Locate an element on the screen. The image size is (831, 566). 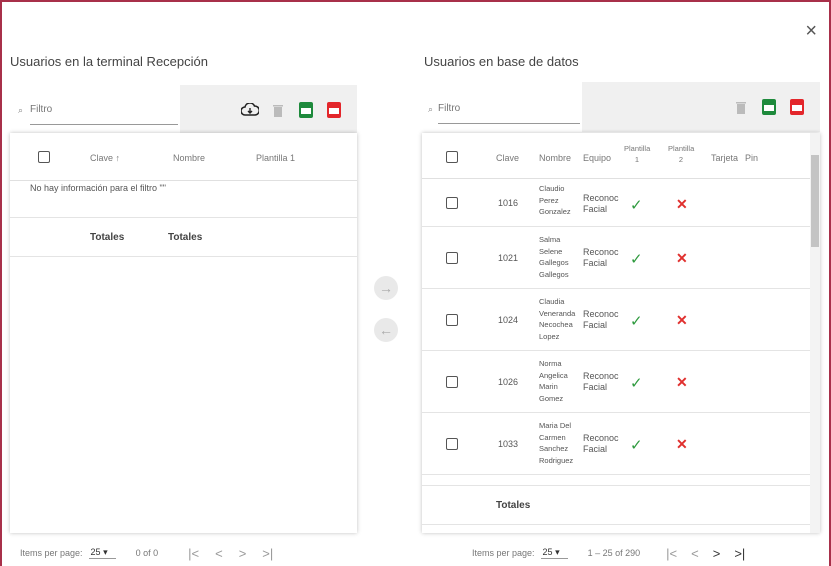
right-first-page-button: |< is located at coordinates (671, 553).